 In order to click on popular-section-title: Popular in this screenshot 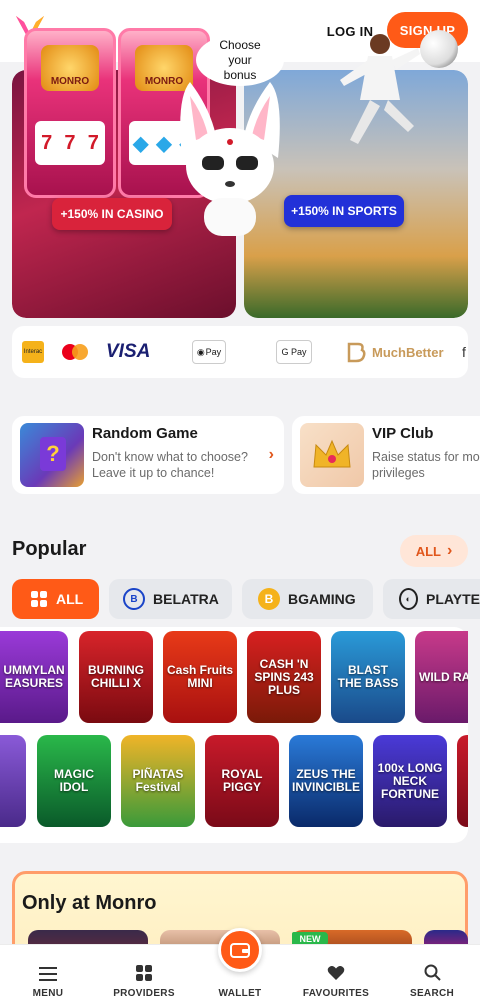, I will do `click(49, 549)`.